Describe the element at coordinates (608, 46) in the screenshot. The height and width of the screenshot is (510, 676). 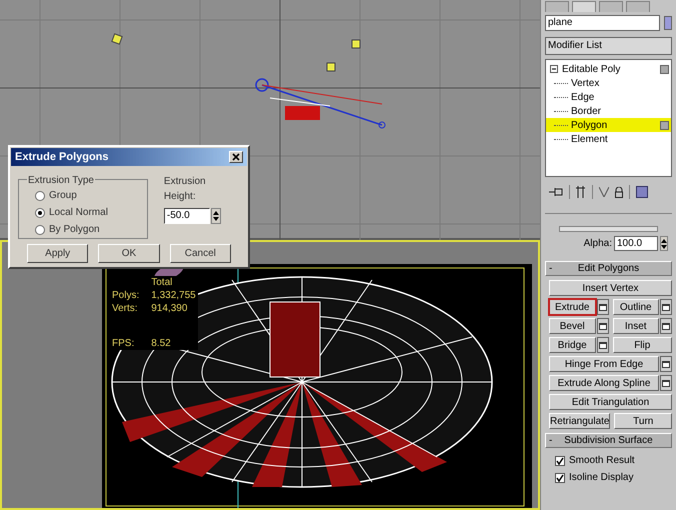
I see `modifier-list-dropdown: Modifier List` at that location.